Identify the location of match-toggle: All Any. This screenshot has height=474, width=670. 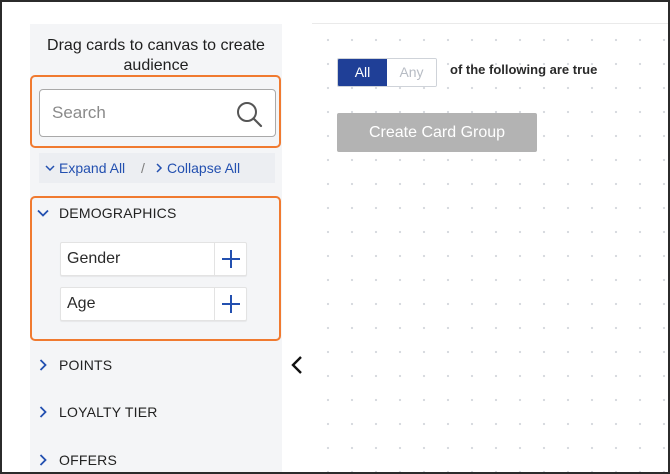
(387, 72).